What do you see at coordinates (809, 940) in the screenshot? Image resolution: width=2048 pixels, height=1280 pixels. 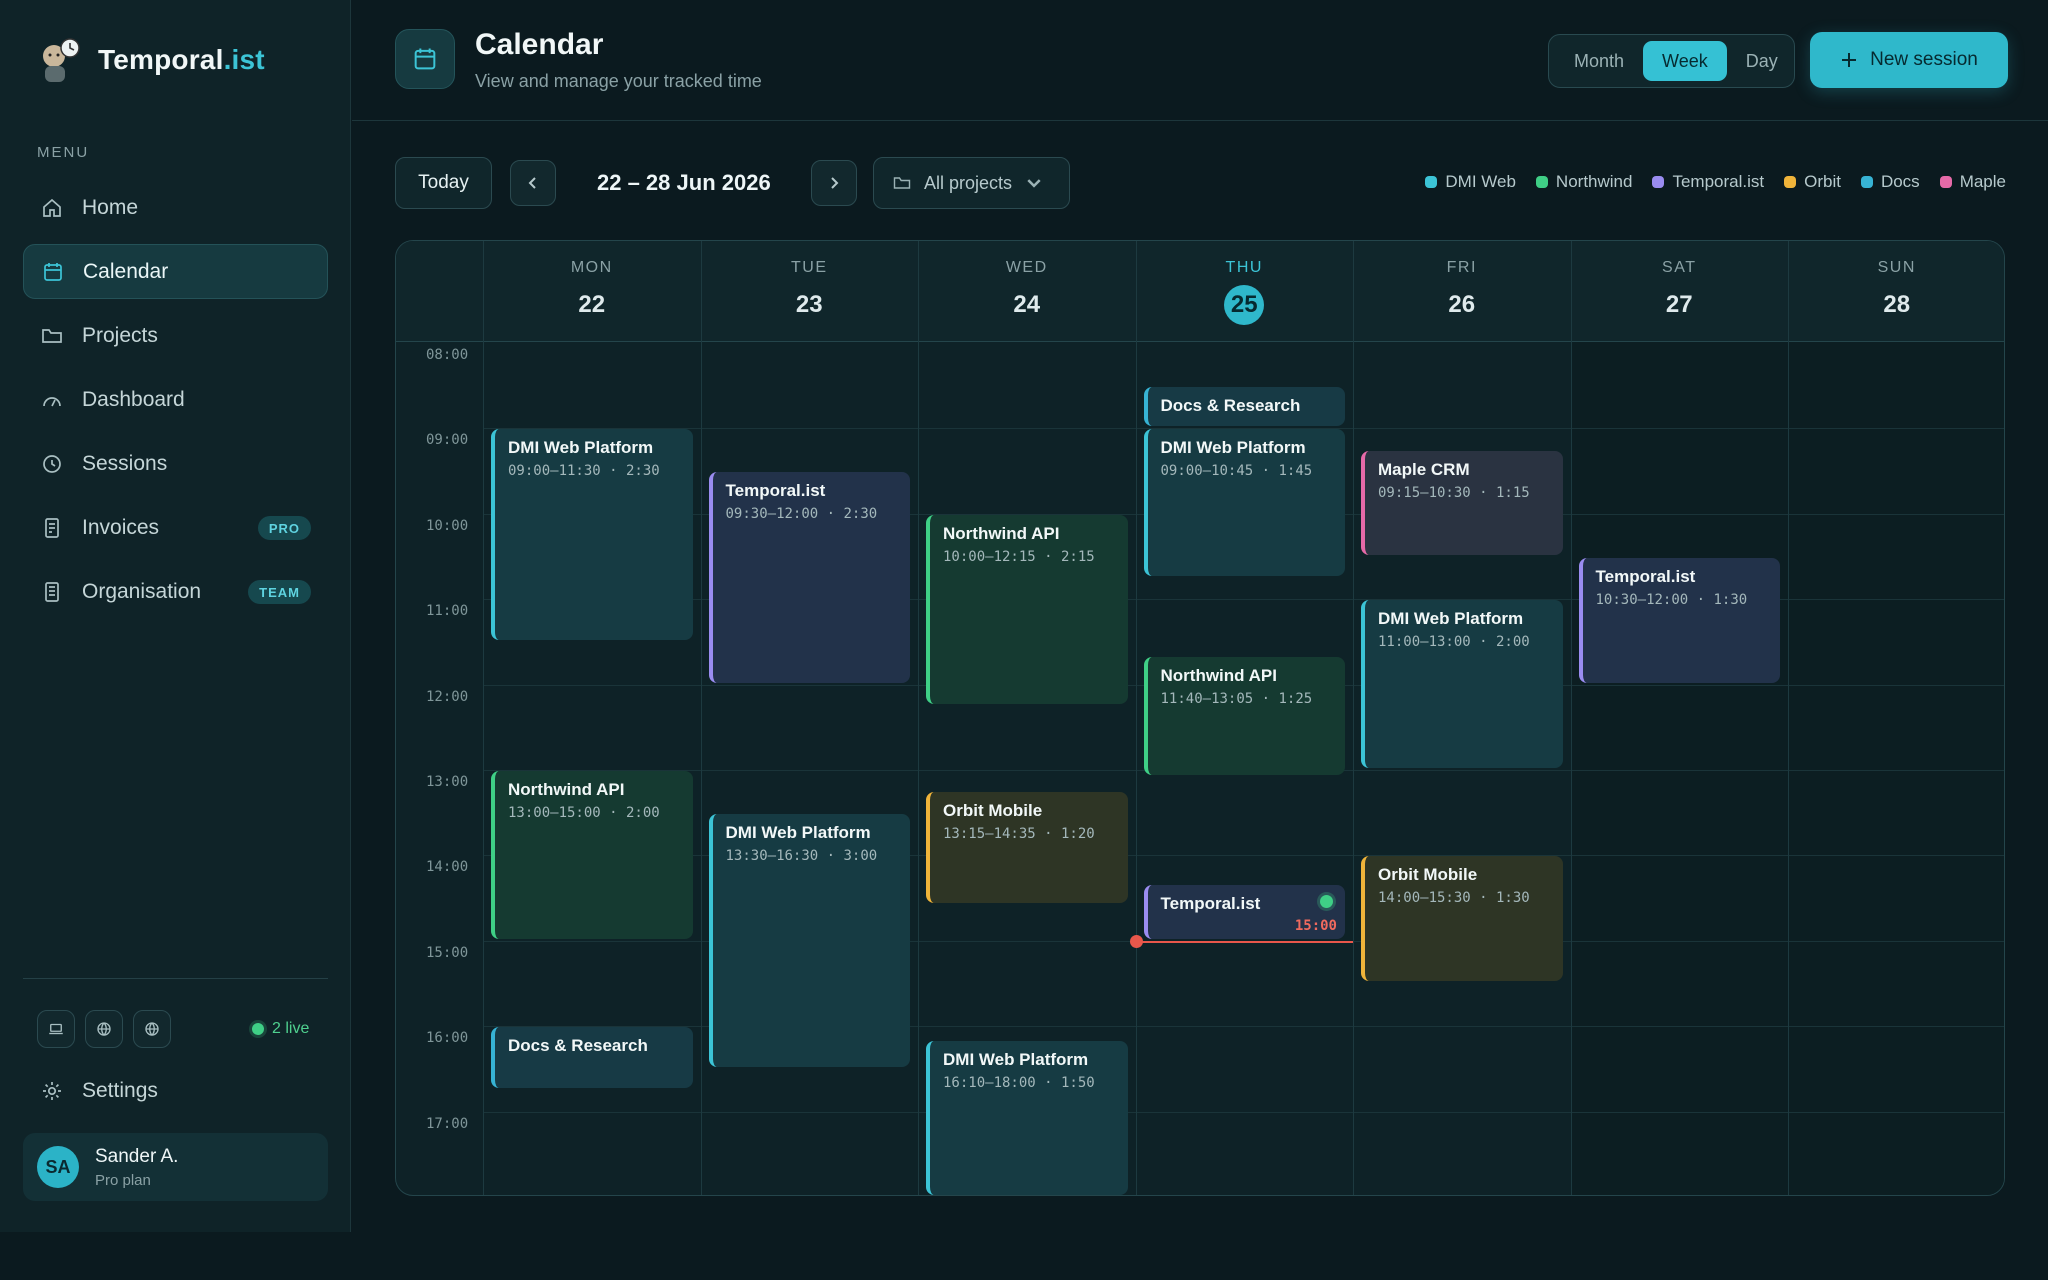 I see `event-dmi: DMI Web Platform 13:30–16:30 · 3:00` at bounding box center [809, 940].